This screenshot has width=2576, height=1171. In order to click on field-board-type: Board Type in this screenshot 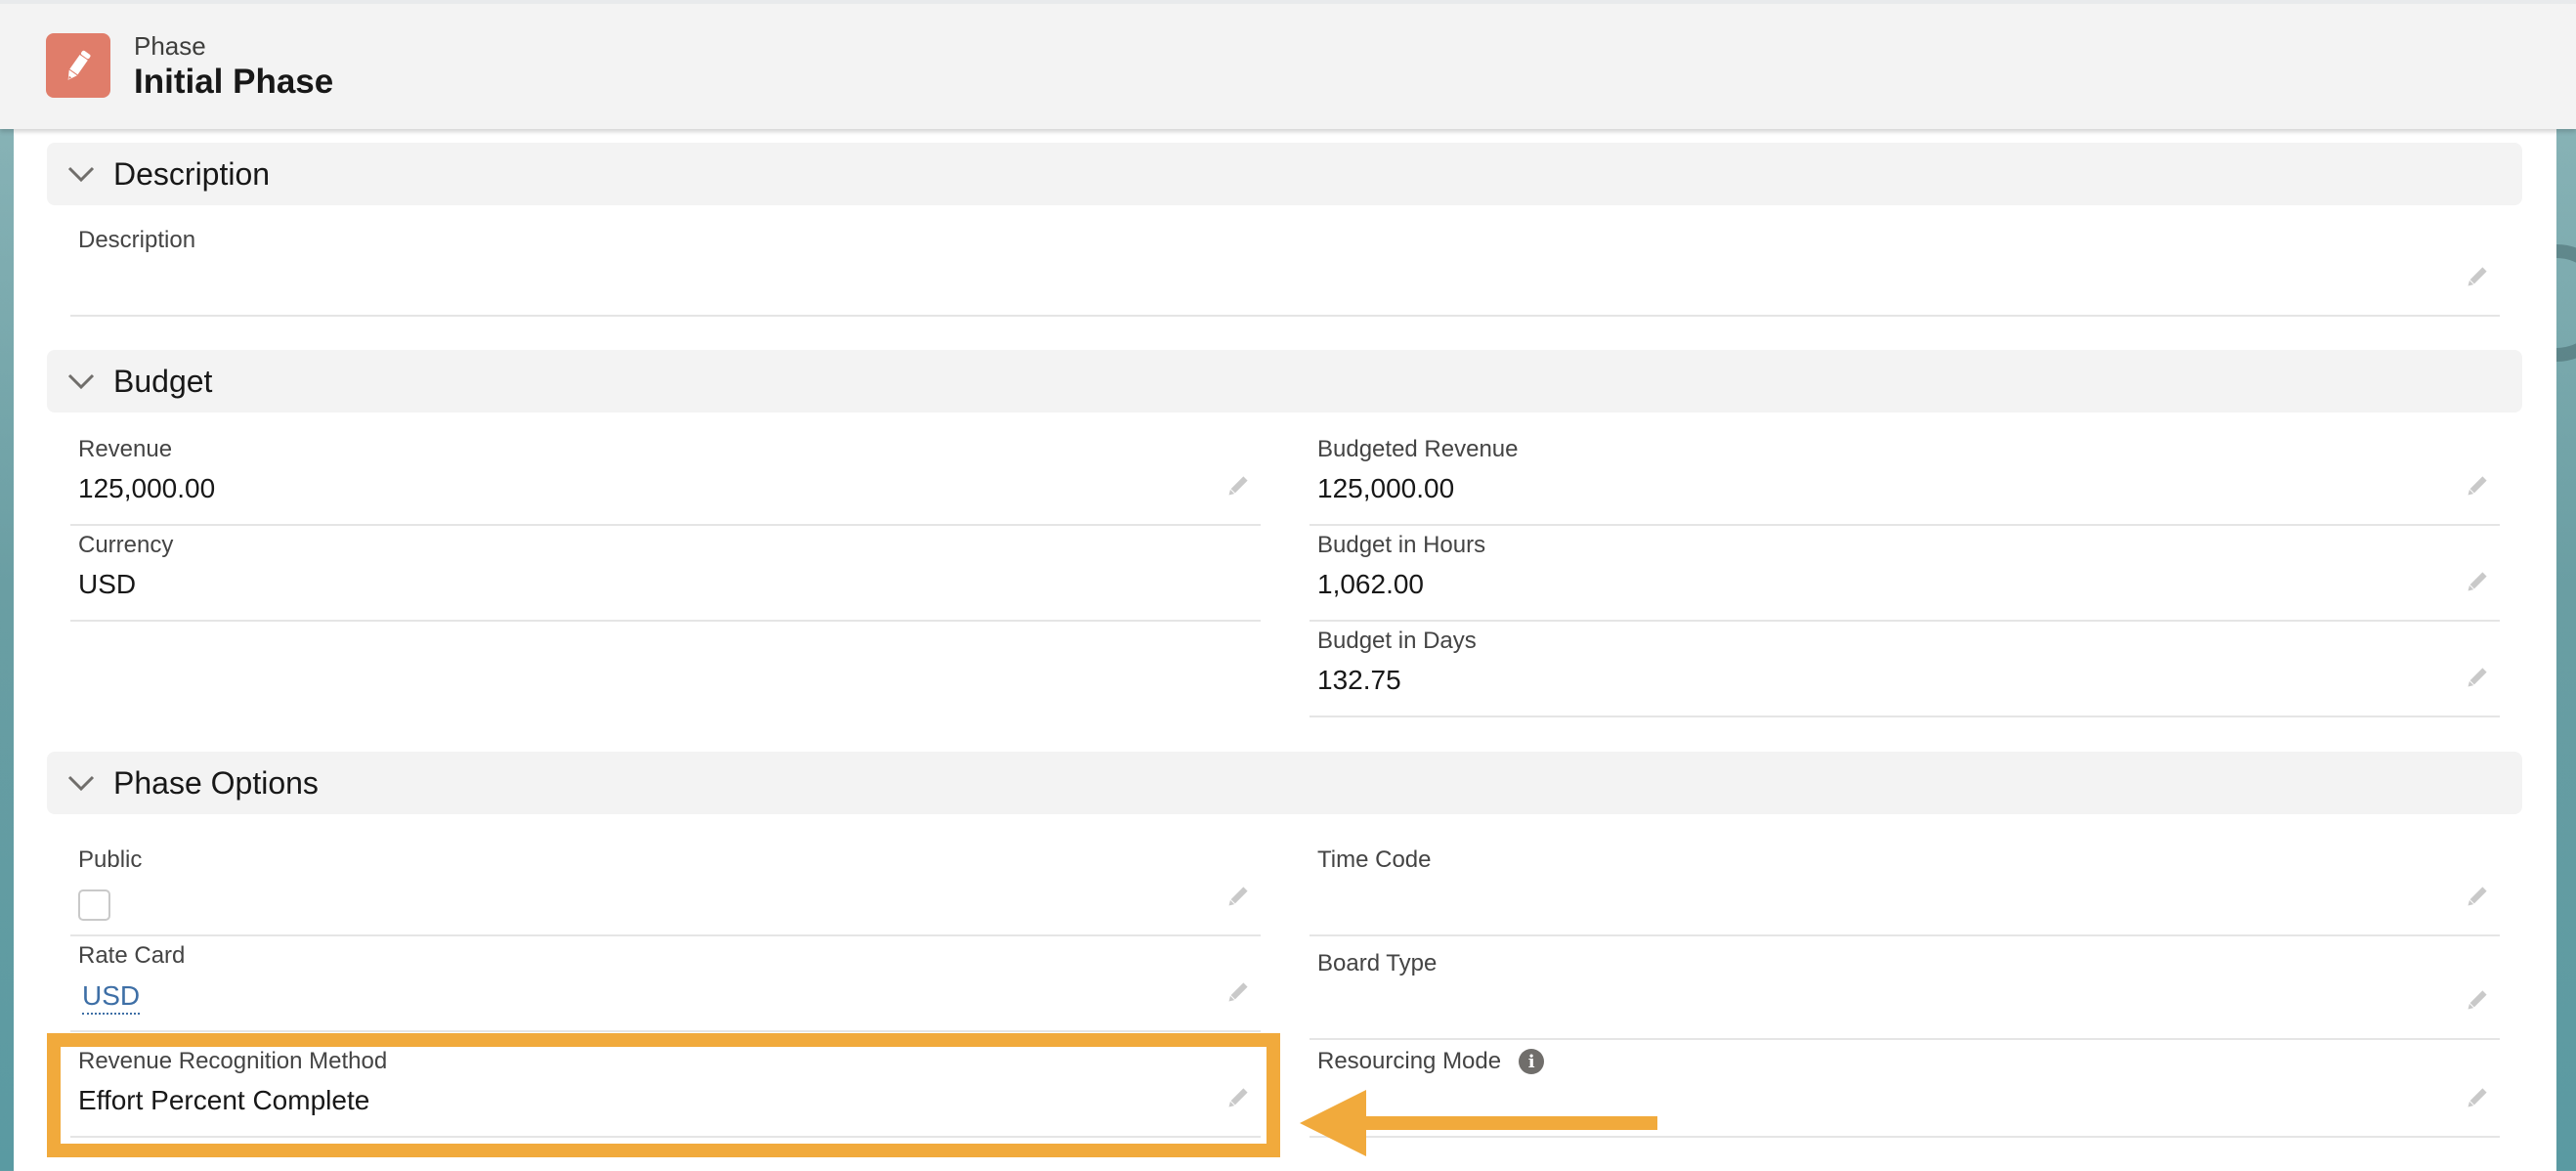, I will do `click(1905, 992)`.